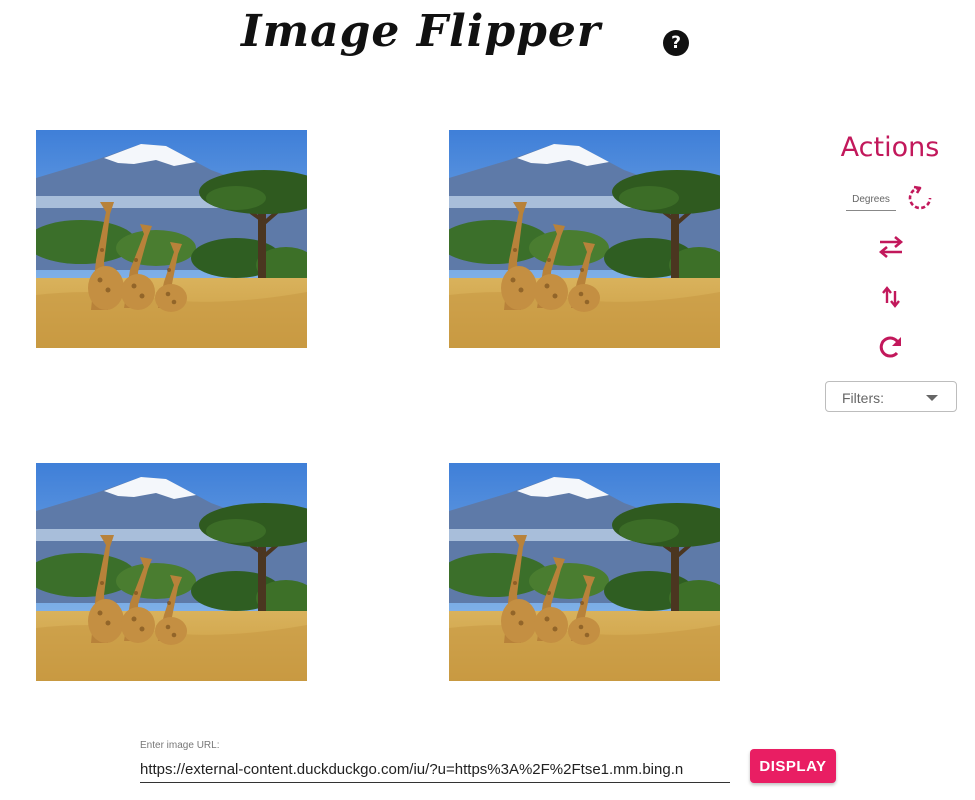 This screenshot has width=975, height=800. I want to click on url-input, so click(435, 769).